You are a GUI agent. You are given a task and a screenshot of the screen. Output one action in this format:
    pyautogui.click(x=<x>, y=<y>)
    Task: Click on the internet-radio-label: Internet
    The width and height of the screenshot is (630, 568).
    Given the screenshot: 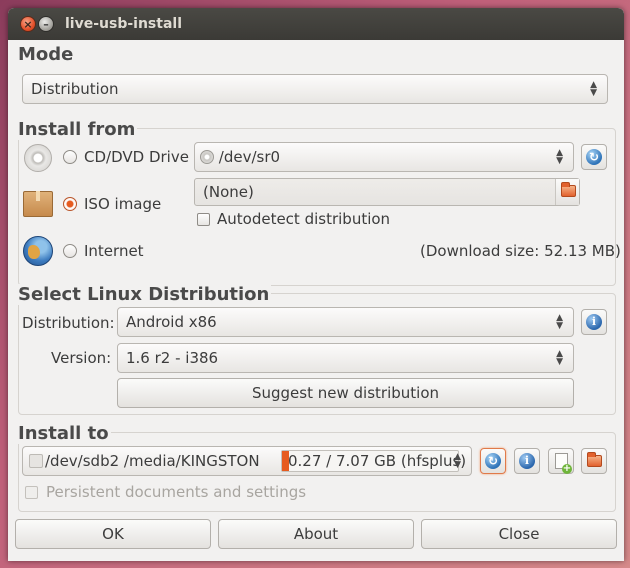 What is the action you would take?
    pyautogui.click(x=114, y=251)
    